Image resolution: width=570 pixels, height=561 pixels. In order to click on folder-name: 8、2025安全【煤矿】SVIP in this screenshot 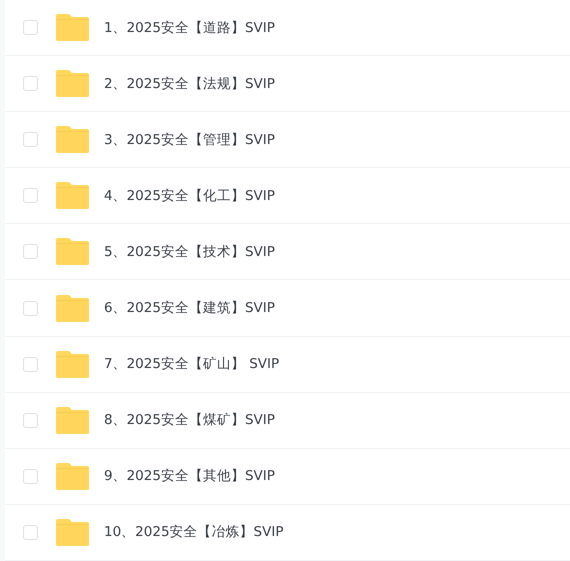, I will do `click(189, 420)`.